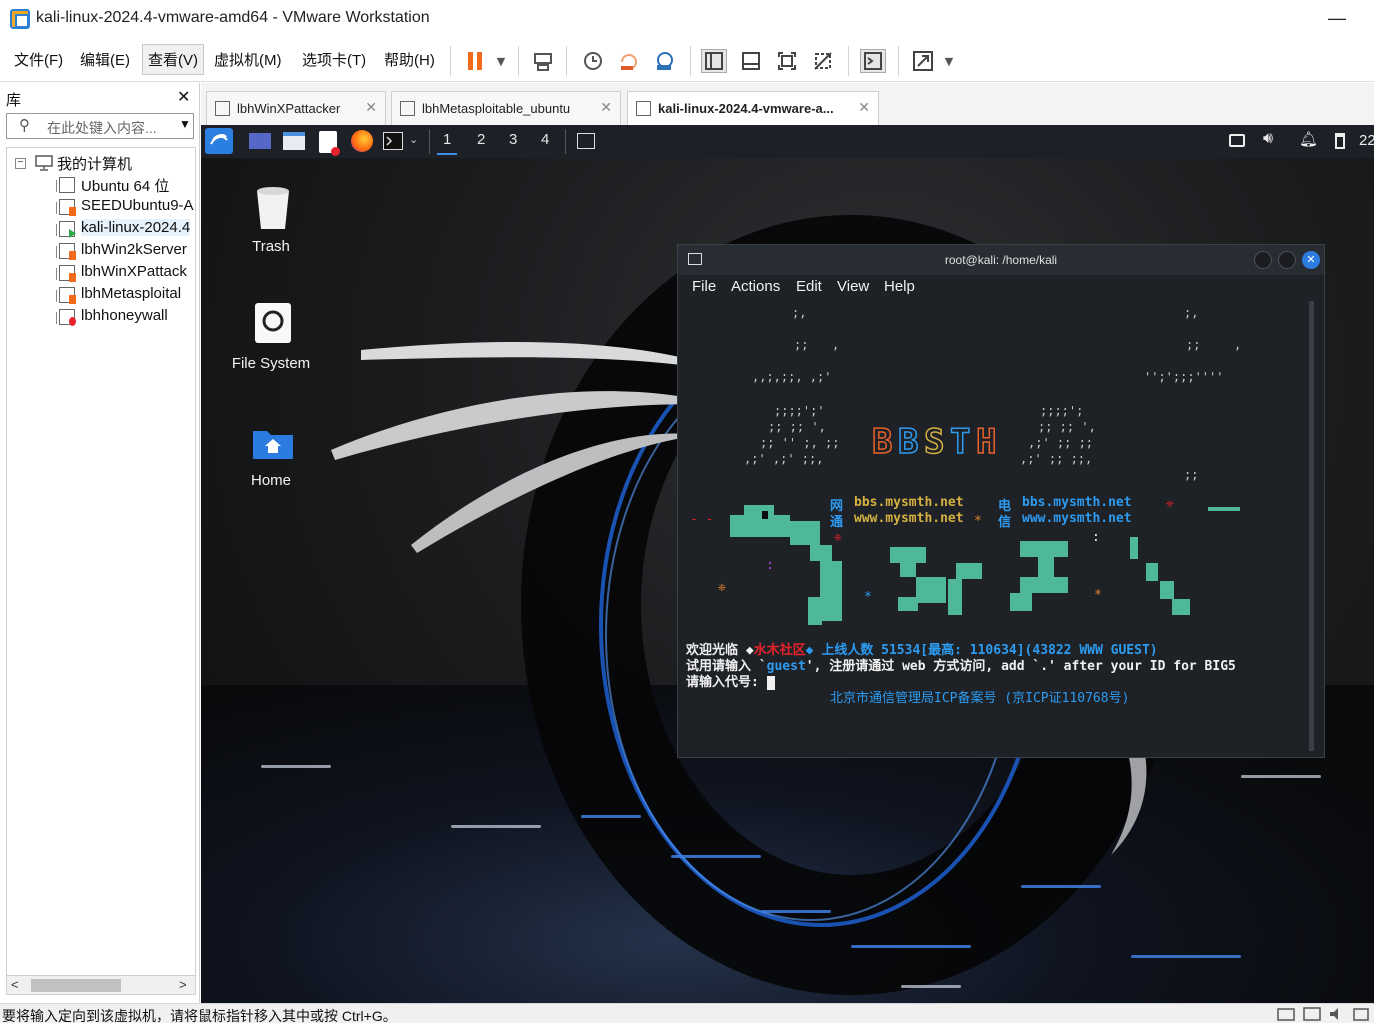 Image resolution: width=1374 pixels, height=1026 pixels. What do you see at coordinates (475, 61) in the screenshot?
I see `pause-icon` at bounding box center [475, 61].